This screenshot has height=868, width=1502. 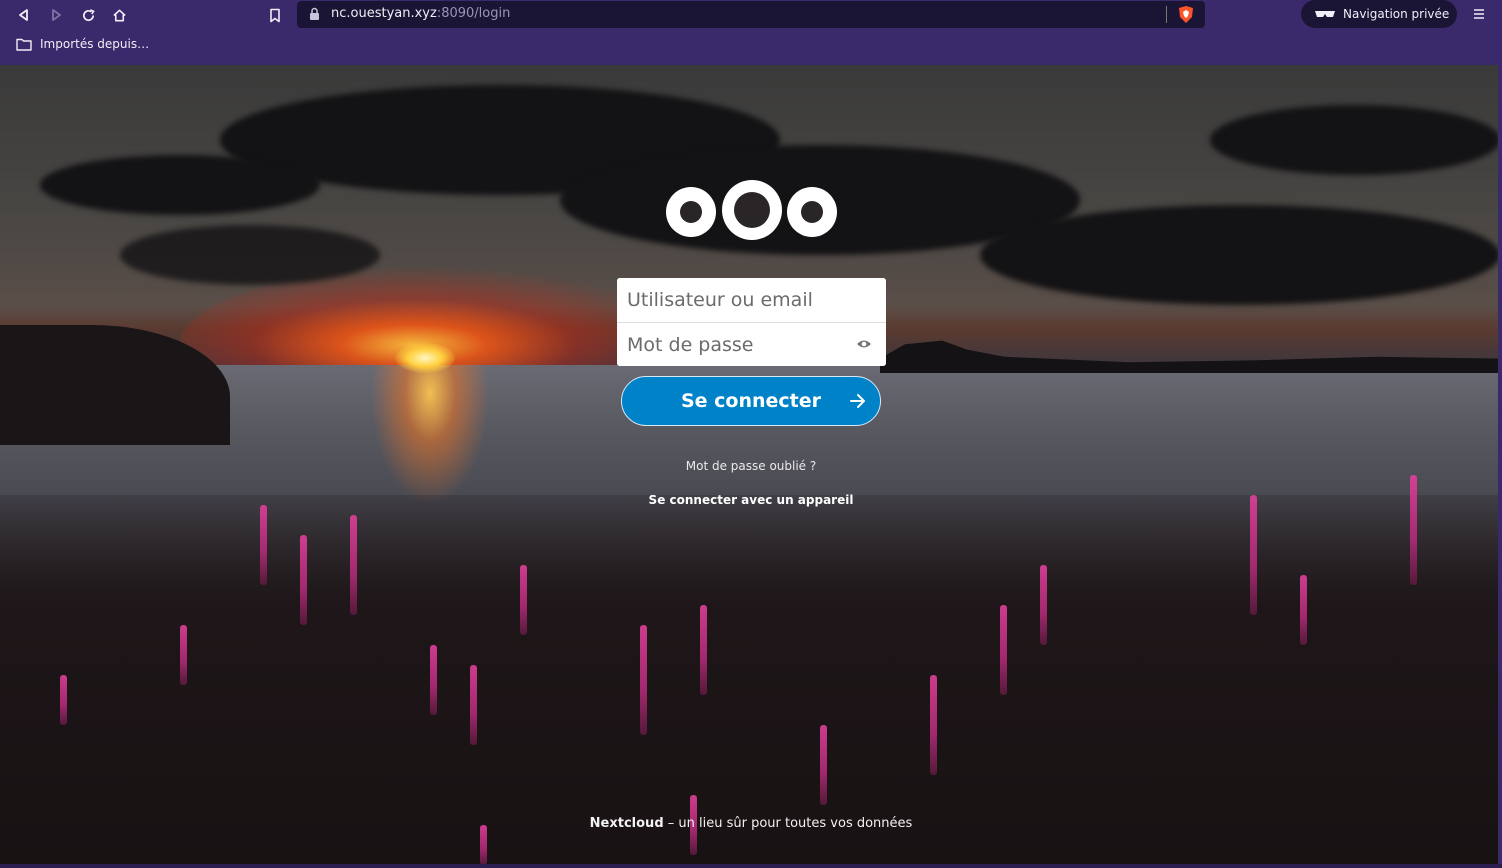 What do you see at coordinates (1500, 466) in the screenshot?
I see `window-border-right` at bounding box center [1500, 466].